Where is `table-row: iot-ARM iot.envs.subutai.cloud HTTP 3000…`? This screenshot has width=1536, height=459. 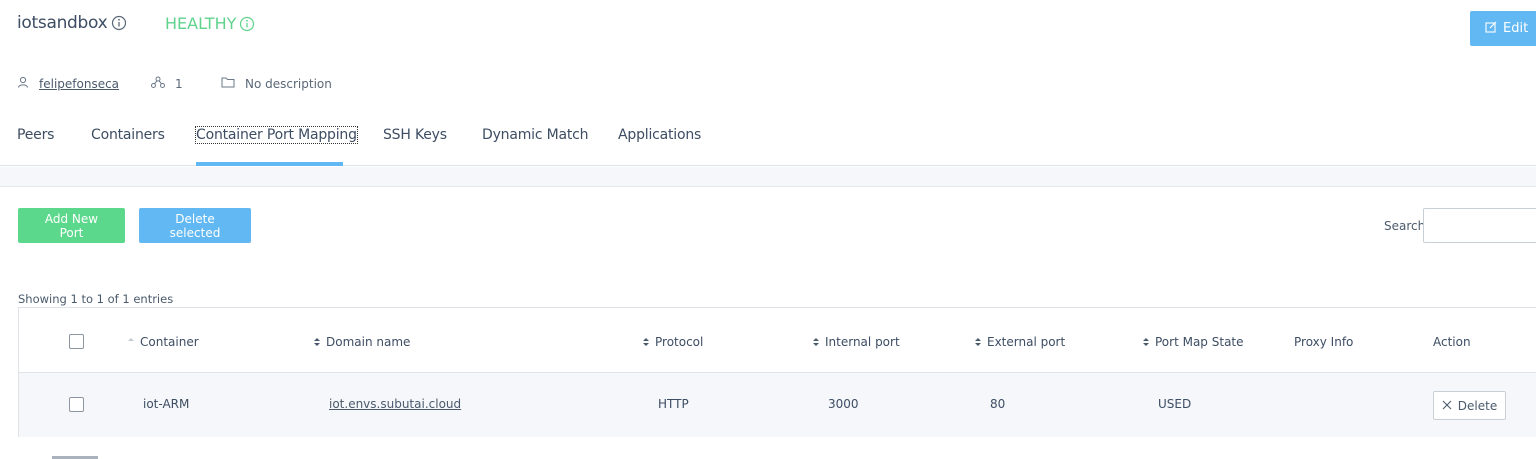
table-row: iot-ARM iot.envs.subutai.cloud HTTP 3000… is located at coordinates (777, 405).